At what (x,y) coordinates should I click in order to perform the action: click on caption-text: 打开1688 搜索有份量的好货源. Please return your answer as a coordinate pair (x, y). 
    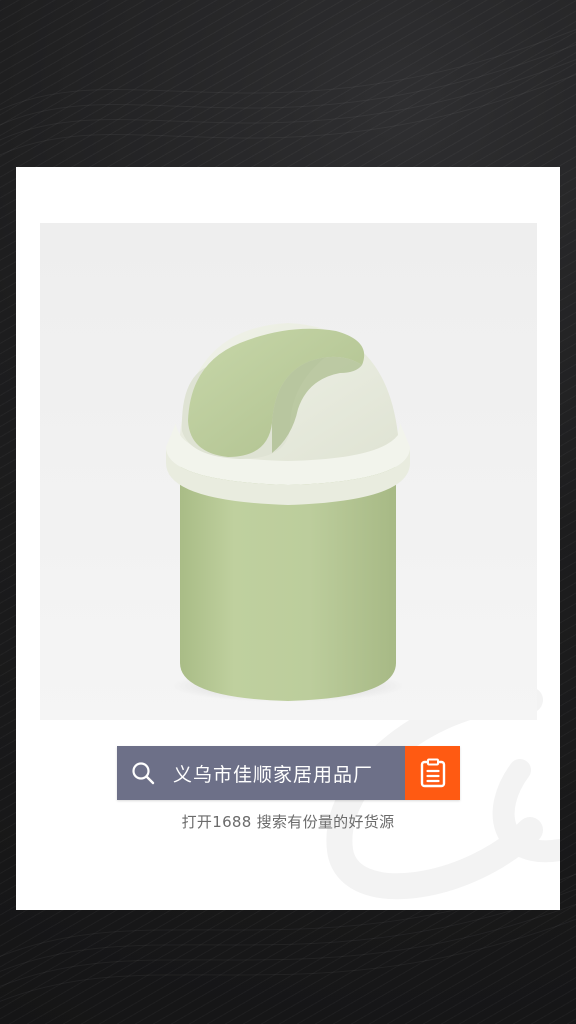
    Looking at the image, I should click on (288, 822).